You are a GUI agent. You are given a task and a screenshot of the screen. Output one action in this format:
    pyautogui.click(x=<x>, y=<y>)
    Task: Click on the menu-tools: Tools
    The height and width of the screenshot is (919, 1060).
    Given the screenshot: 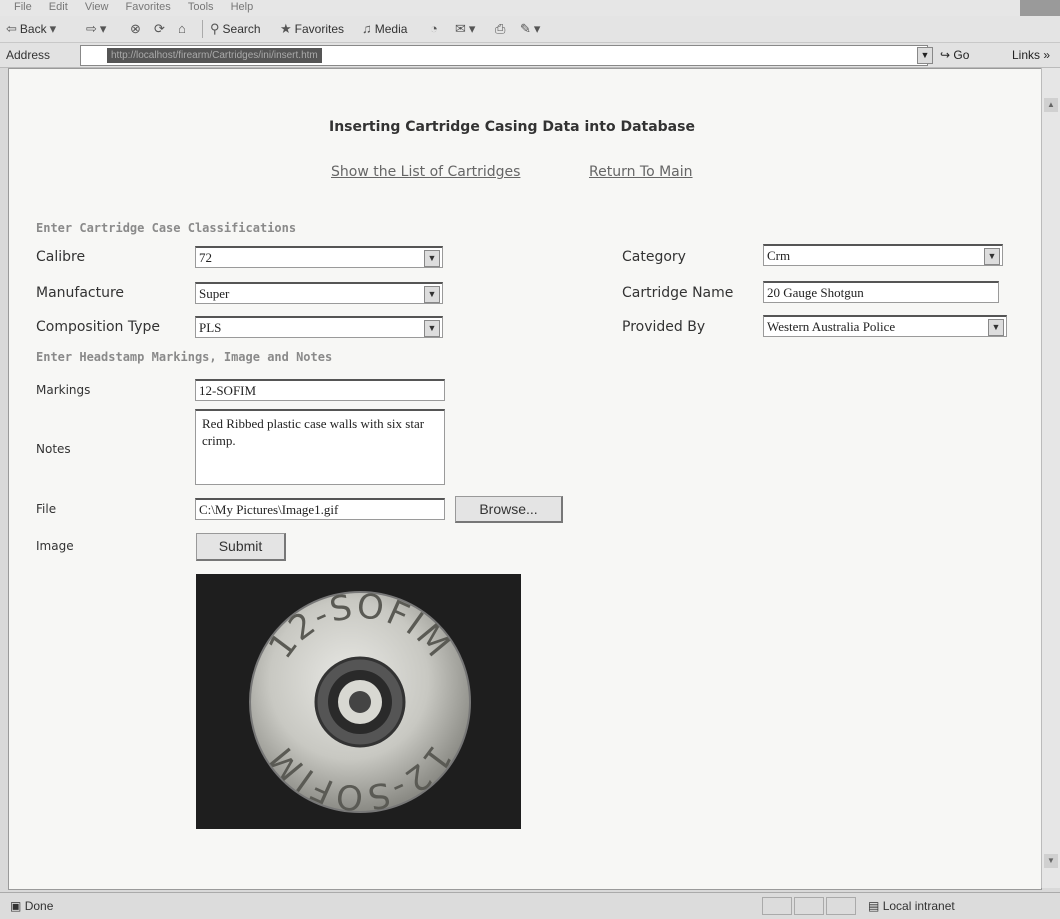 What is the action you would take?
    pyautogui.click(x=201, y=7)
    